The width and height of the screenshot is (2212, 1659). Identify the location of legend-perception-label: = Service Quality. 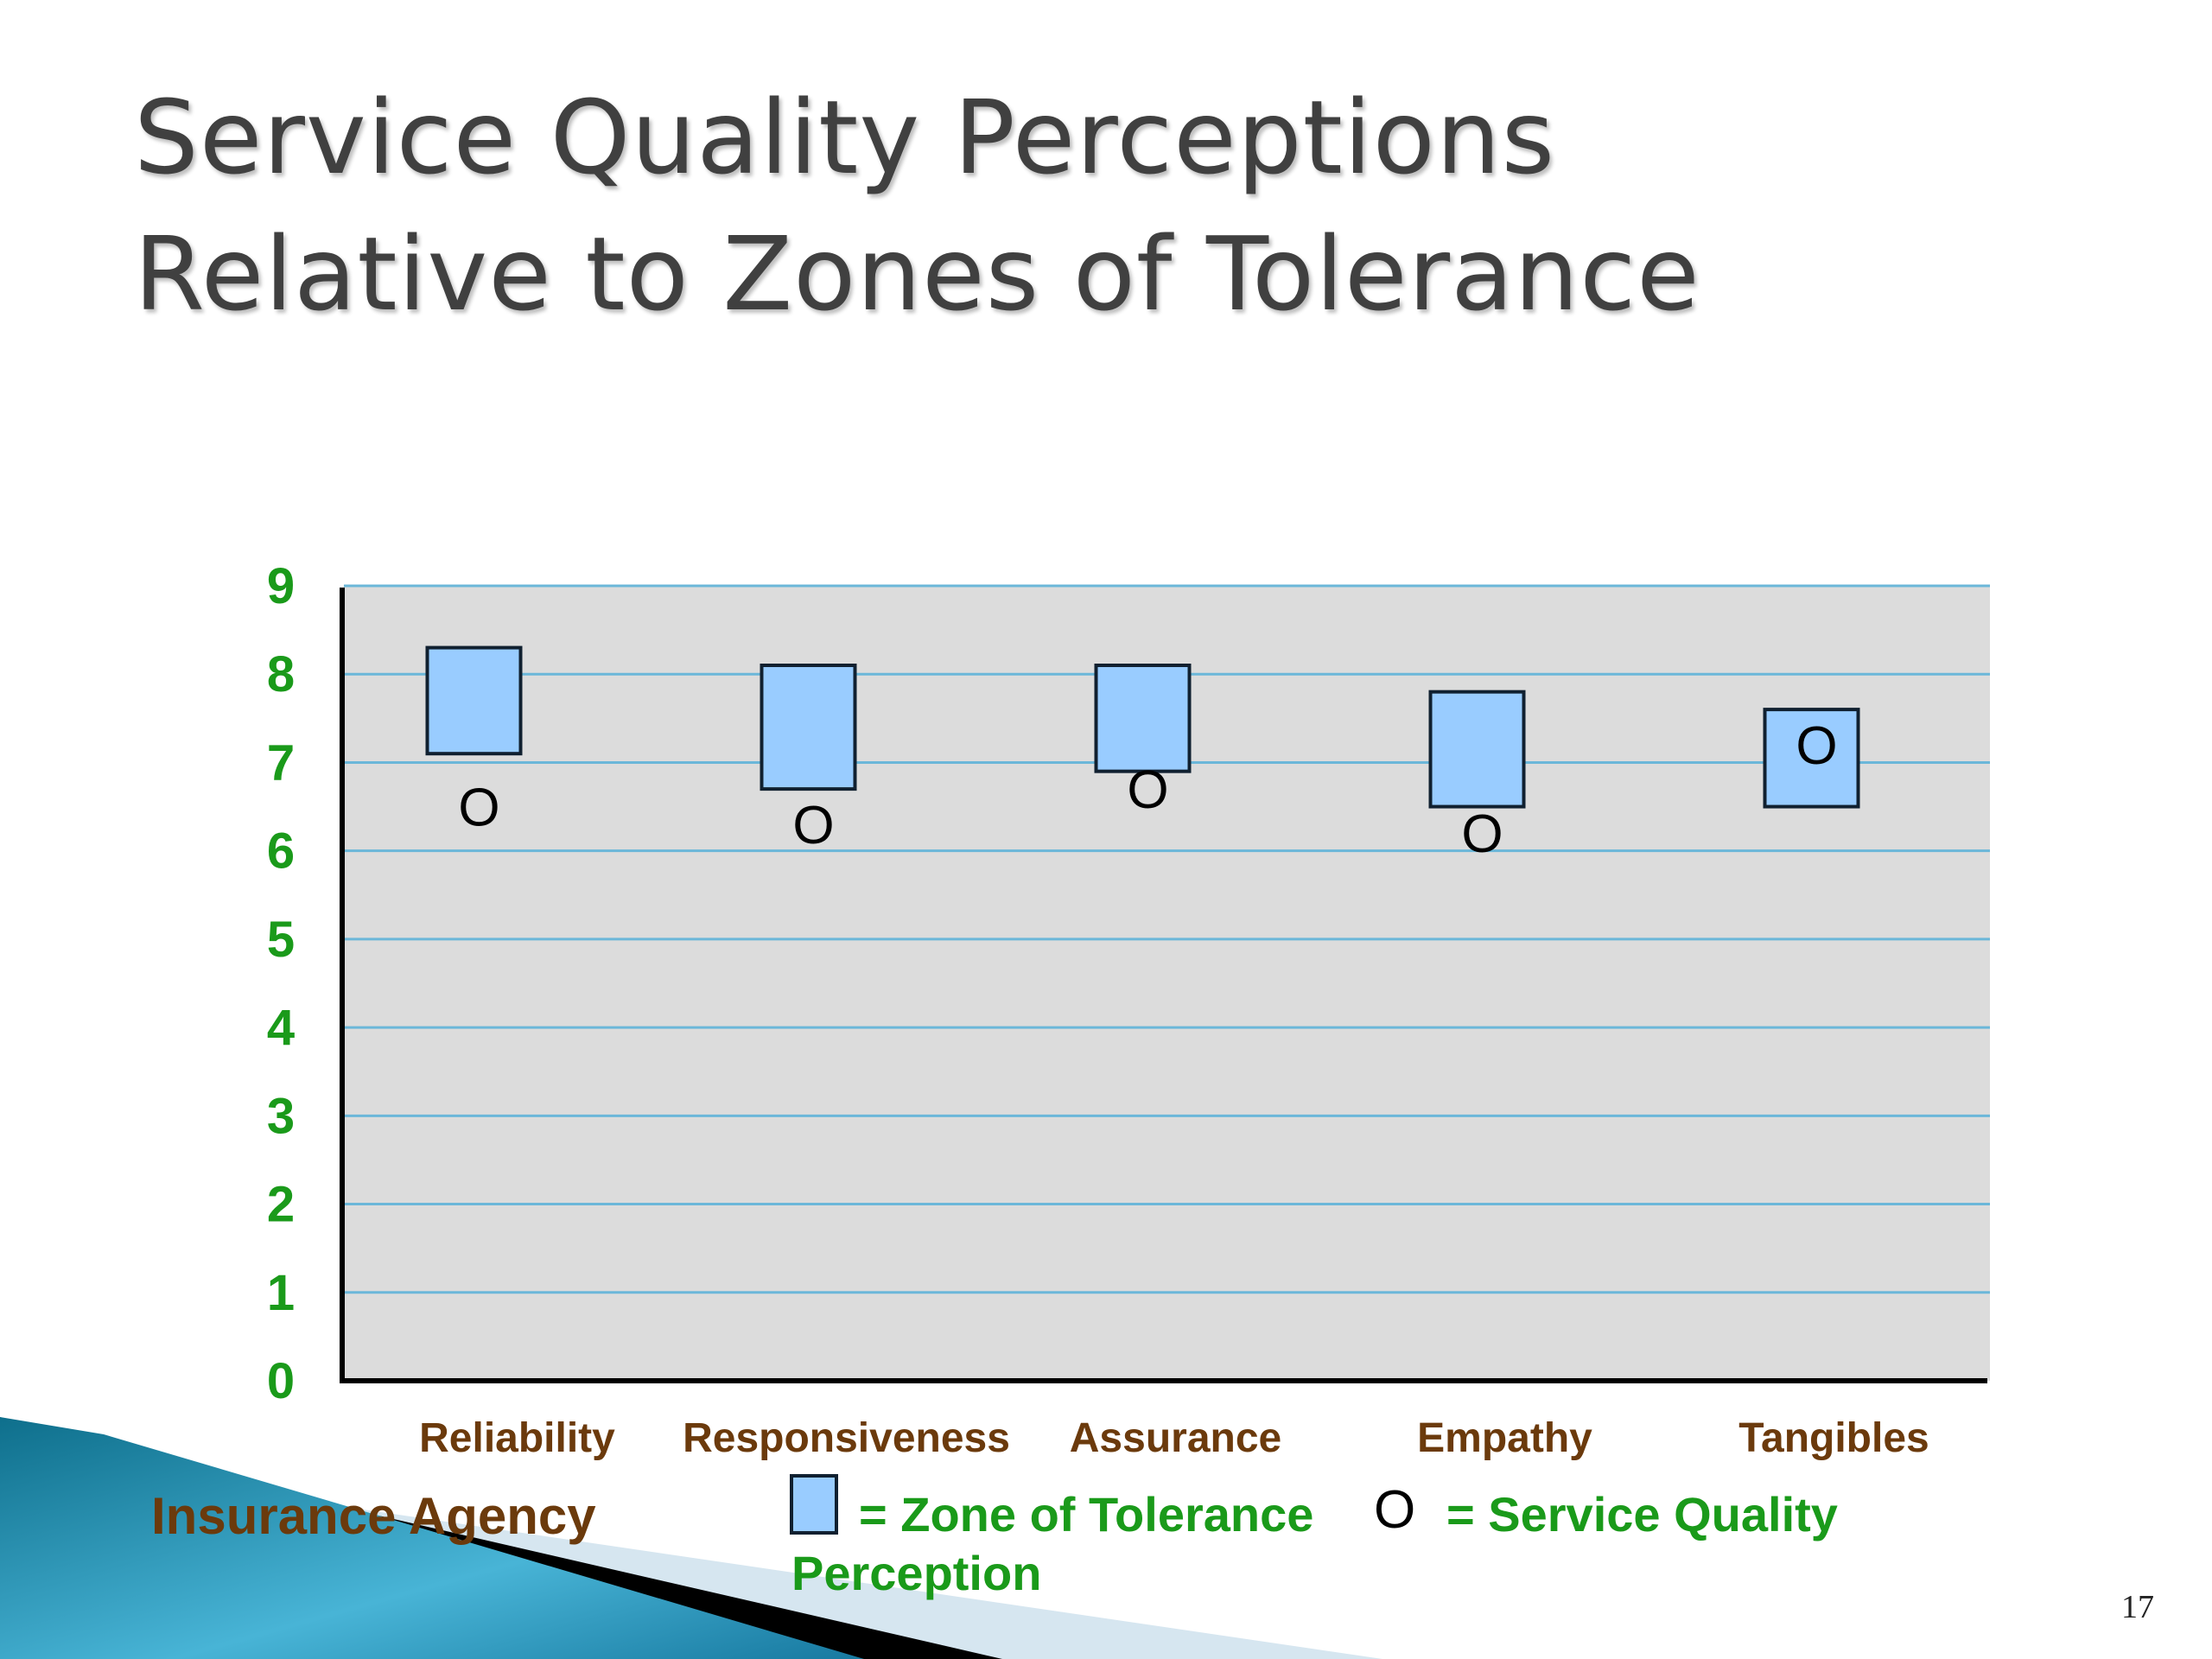
(1642, 1514).